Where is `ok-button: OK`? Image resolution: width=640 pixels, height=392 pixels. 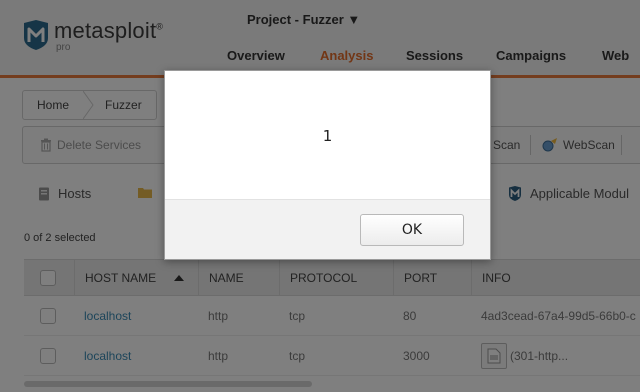
ok-button: OK is located at coordinates (412, 230).